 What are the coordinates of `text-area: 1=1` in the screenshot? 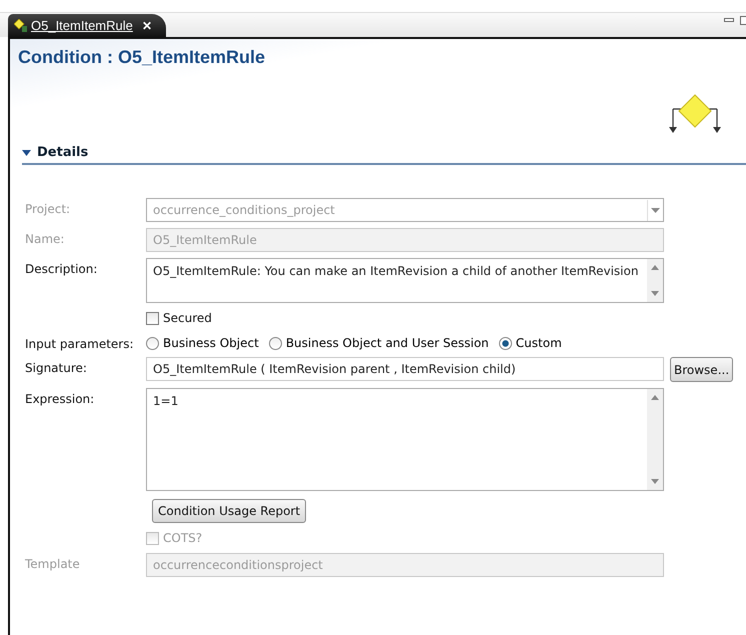 It's located at (405, 439).